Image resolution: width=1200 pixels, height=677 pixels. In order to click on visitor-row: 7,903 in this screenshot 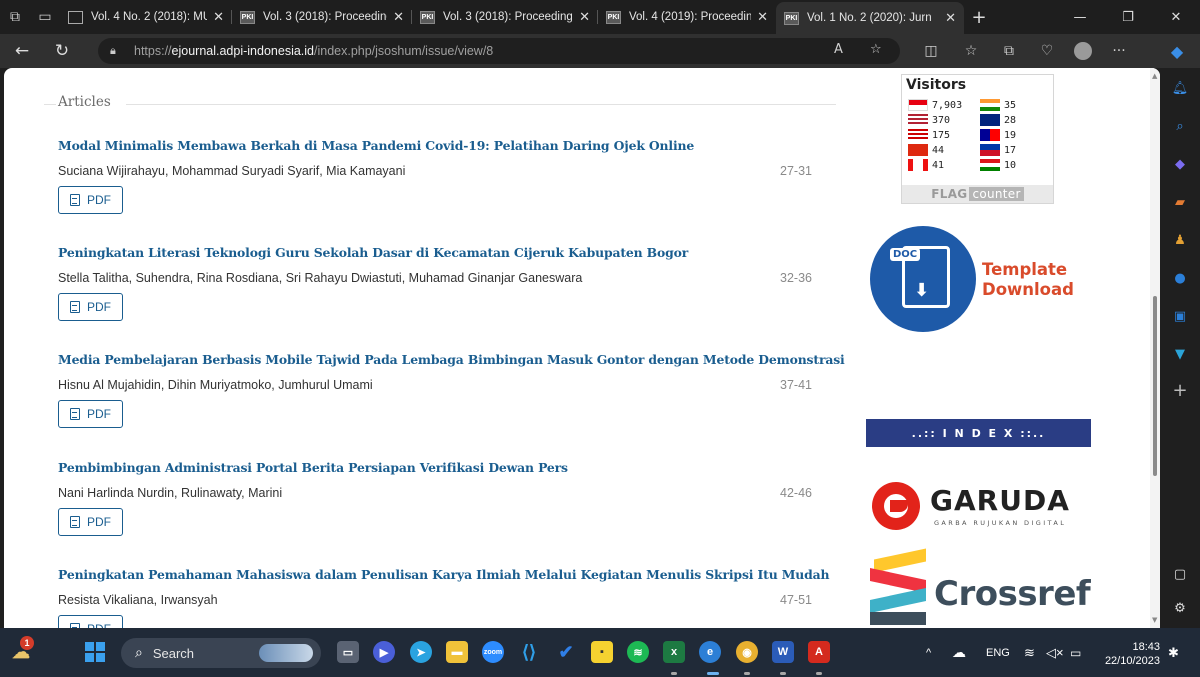, I will do `click(935, 105)`.